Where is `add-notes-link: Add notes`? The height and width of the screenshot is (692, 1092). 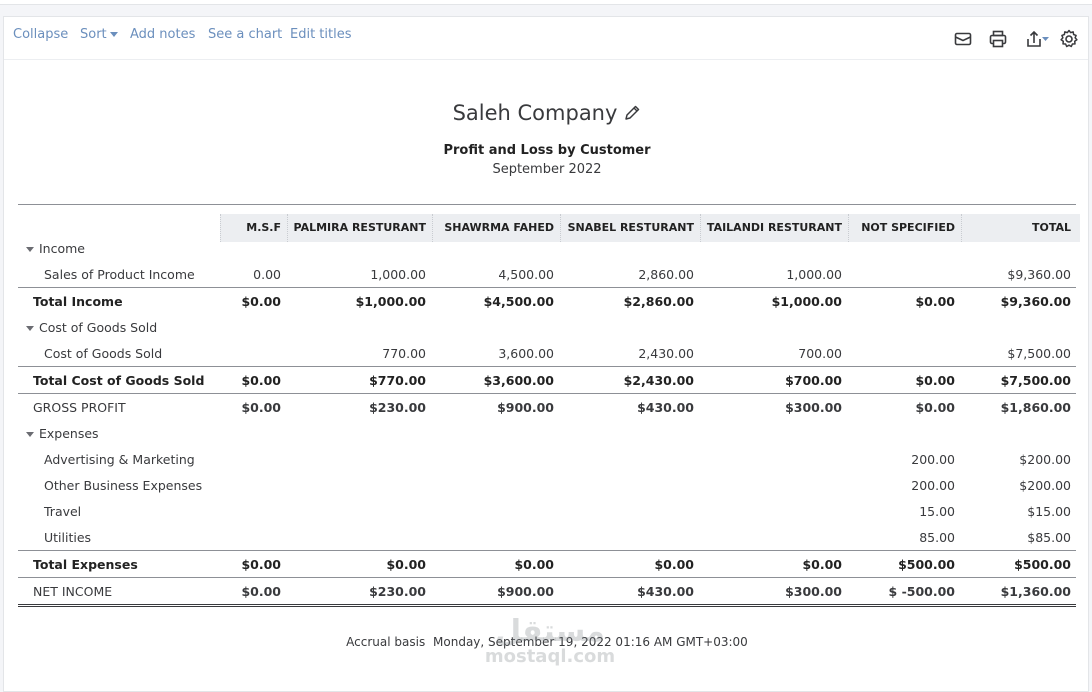 add-notes-link: Add notes is located at coordinates (162, 34).